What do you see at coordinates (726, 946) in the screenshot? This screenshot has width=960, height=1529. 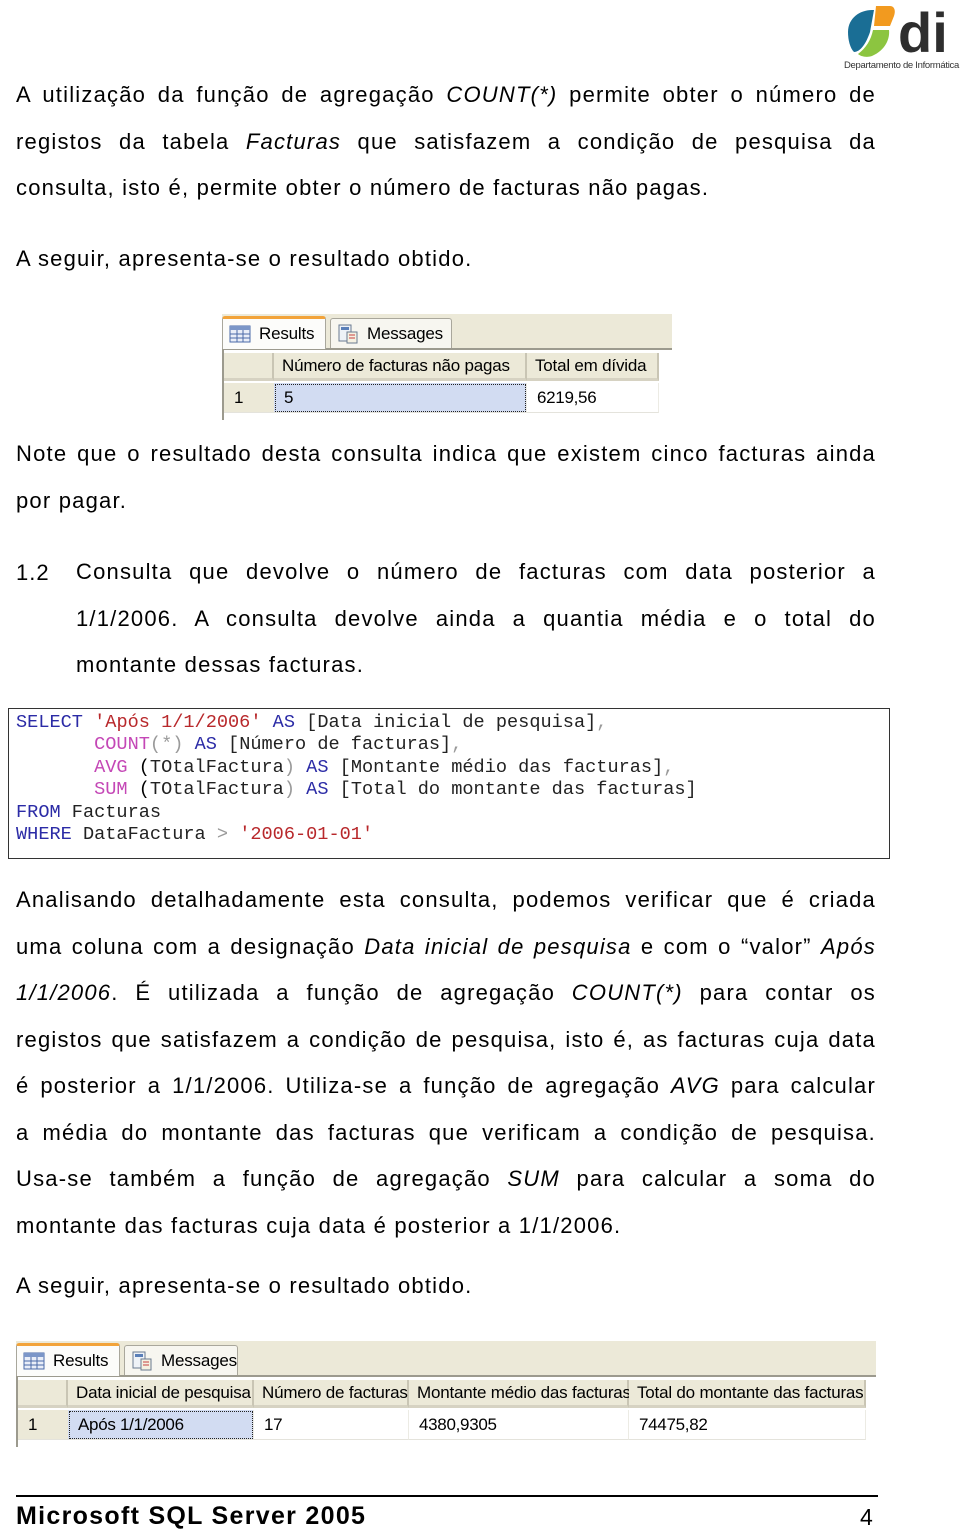 I see `text-run: e com o “valor”` at bounding box center [726, 946].